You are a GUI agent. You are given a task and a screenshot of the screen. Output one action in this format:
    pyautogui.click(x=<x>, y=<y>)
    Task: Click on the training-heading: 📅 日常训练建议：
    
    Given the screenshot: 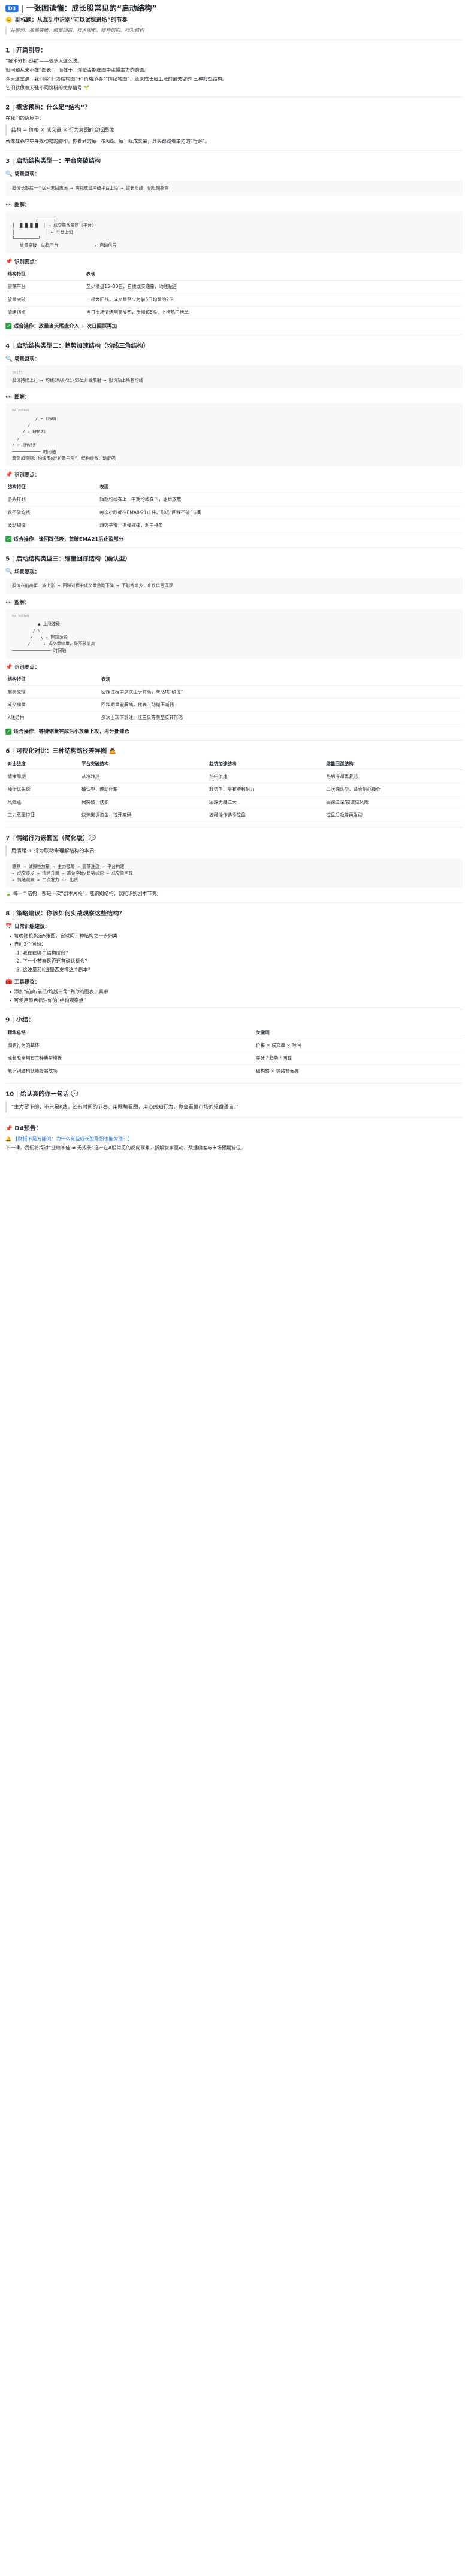 What is the action you would take?
    pyautogui.click(x=28, y=926)
    